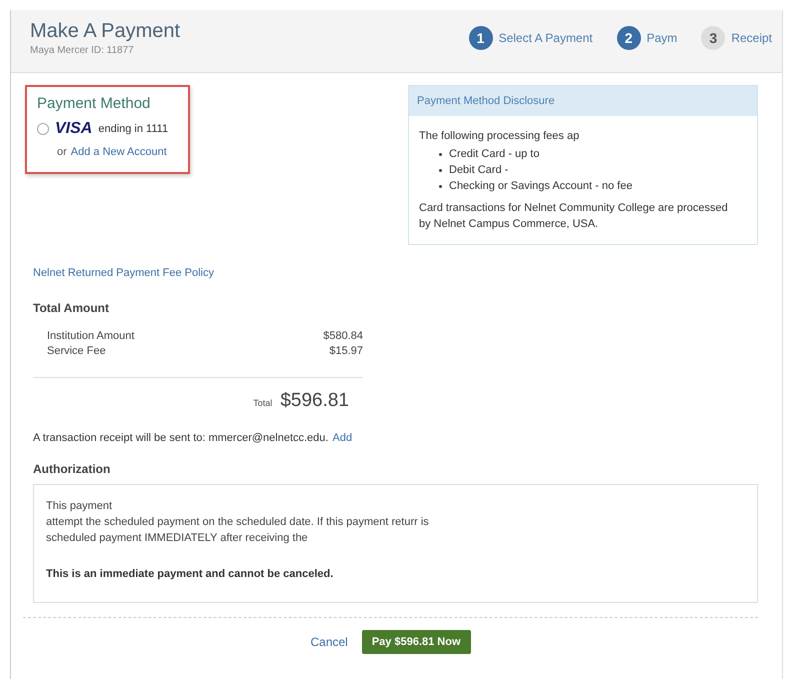 The image size is (801, 679). I want to click on step-number: 2, so click(628, 38).